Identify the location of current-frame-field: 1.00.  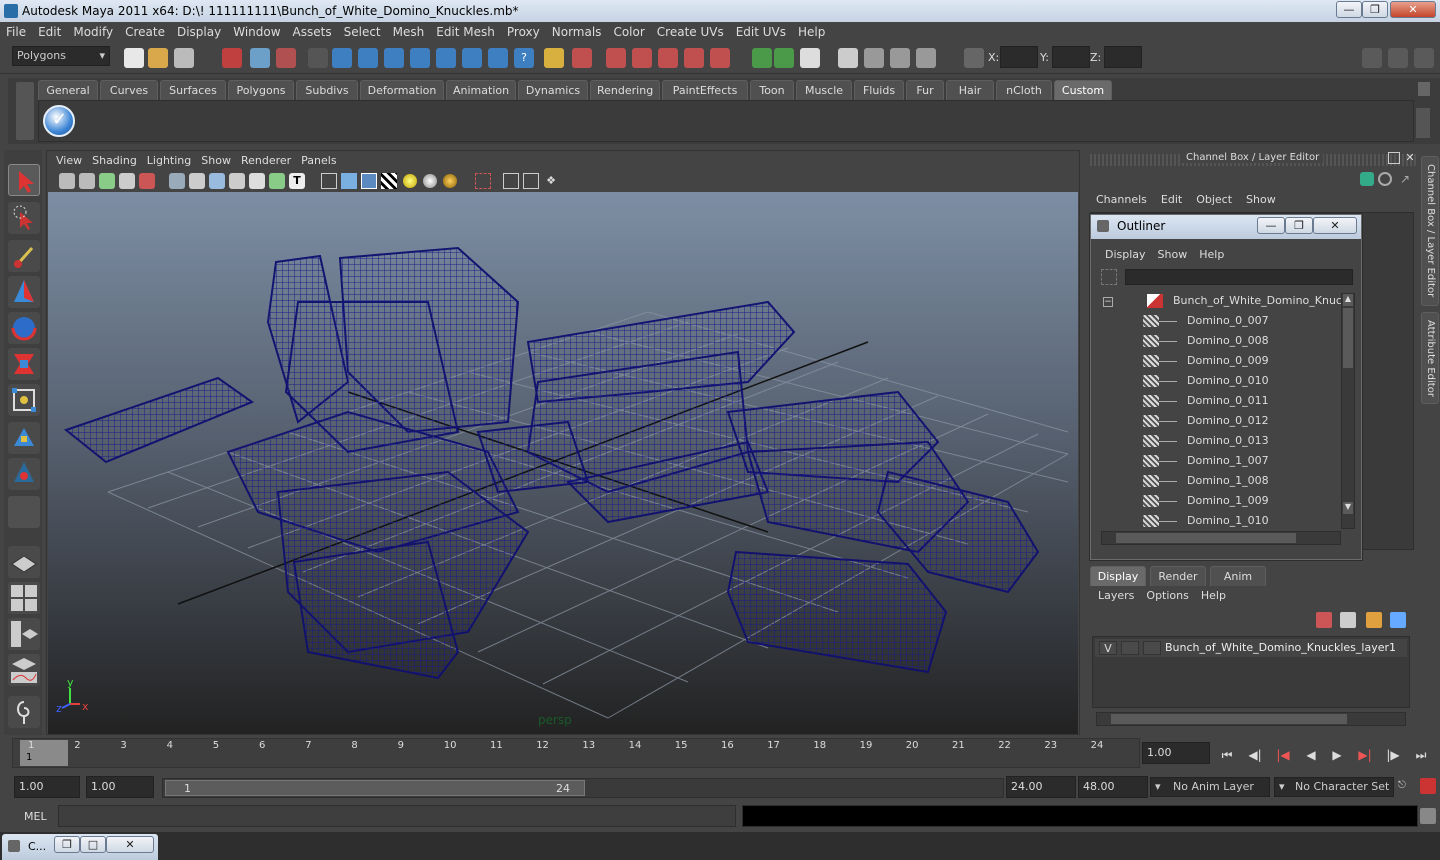
(1176, 753).